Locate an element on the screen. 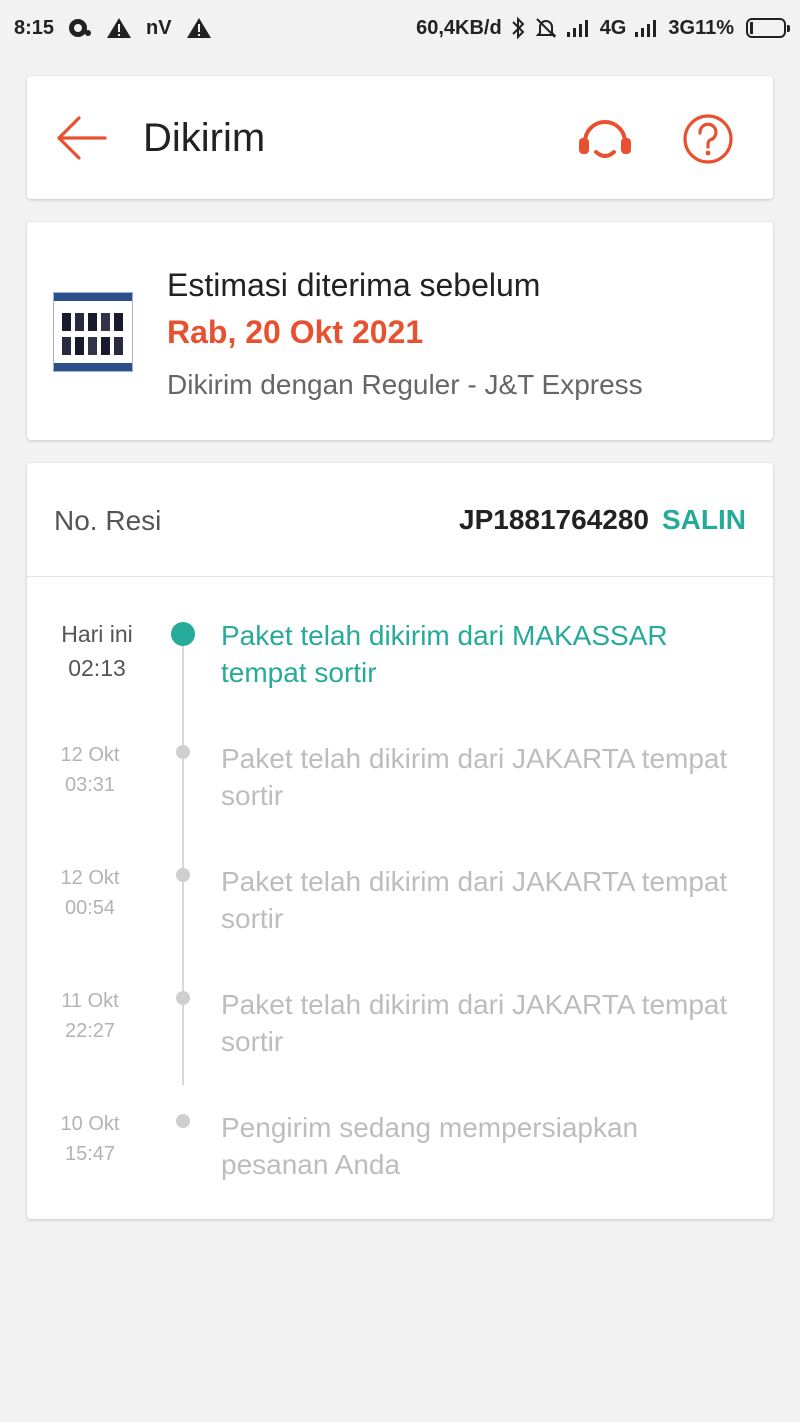 The image size is (800, 1422). estimate-date: Rab, 20 Okt 2021 is located at coordinates (295, 332).